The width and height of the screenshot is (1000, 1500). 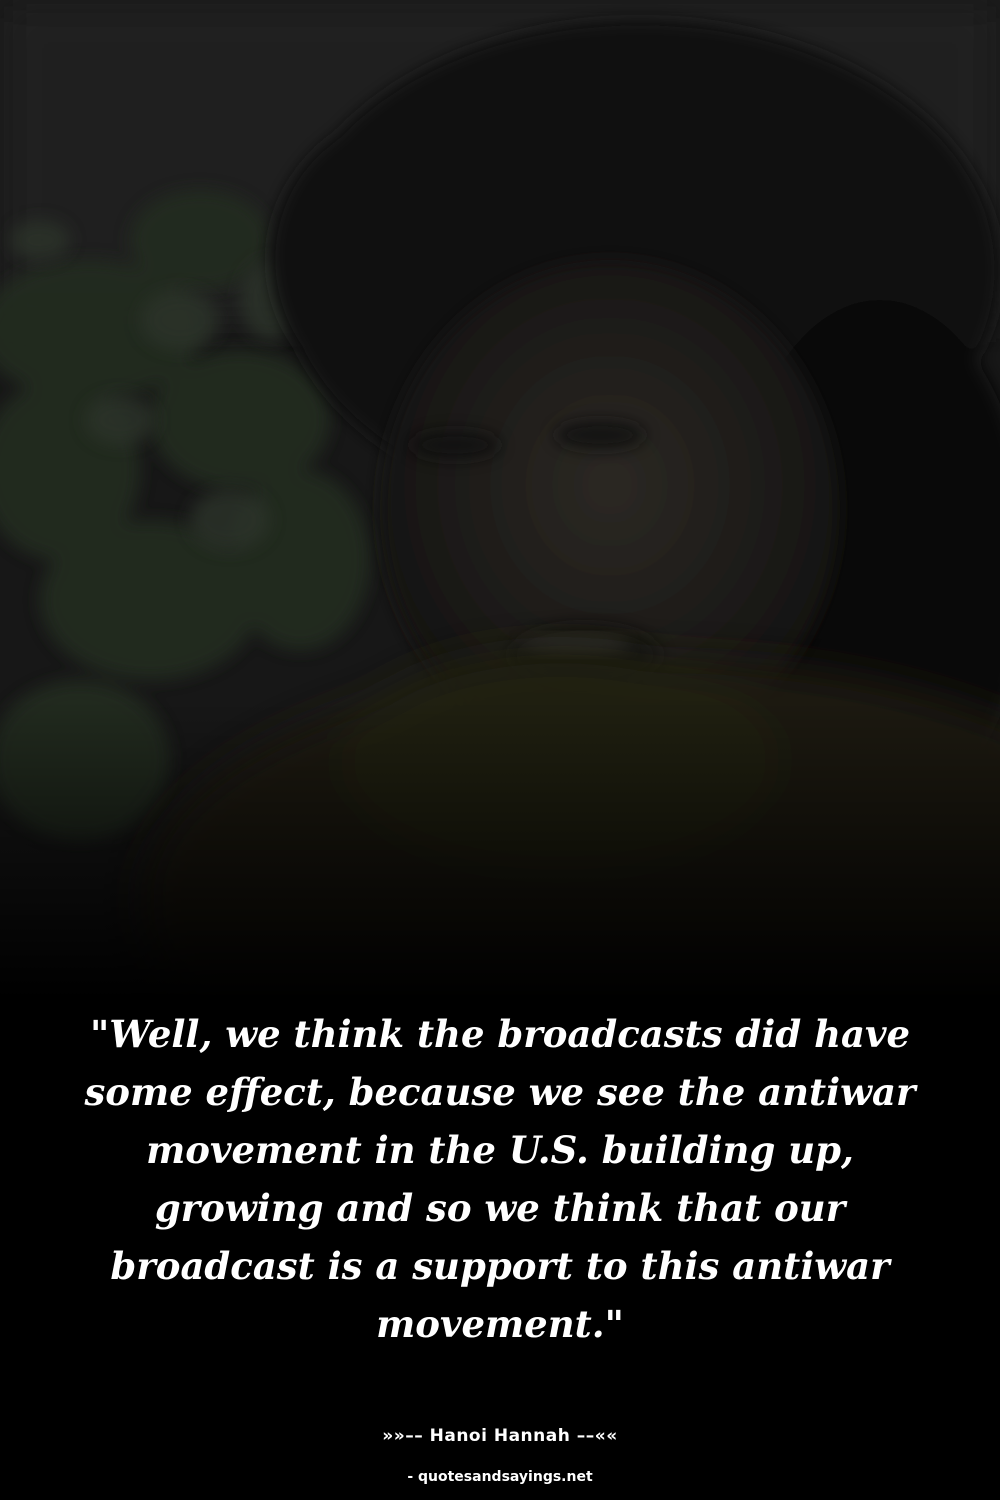 What do you see at coordinates (500, 1477) in the screenshot?
I see `source-credit: - quotesandsayings.net` at bounding box center [500, 1477].